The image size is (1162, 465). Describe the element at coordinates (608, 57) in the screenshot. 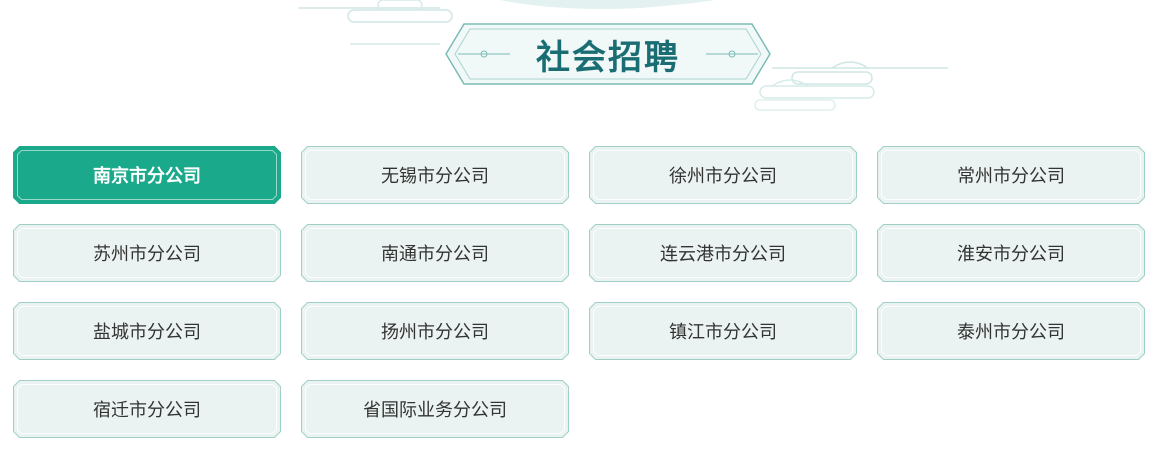

I see `section-title: 社会招聘` at that location.